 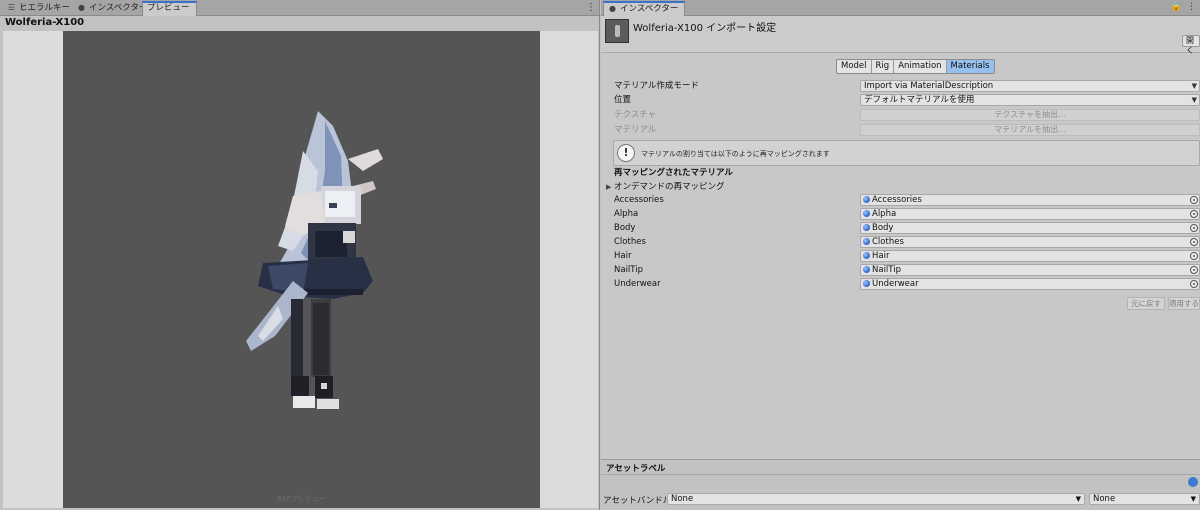 I want to click on material-object-field: Underwear, so click(x=1030, y=284).